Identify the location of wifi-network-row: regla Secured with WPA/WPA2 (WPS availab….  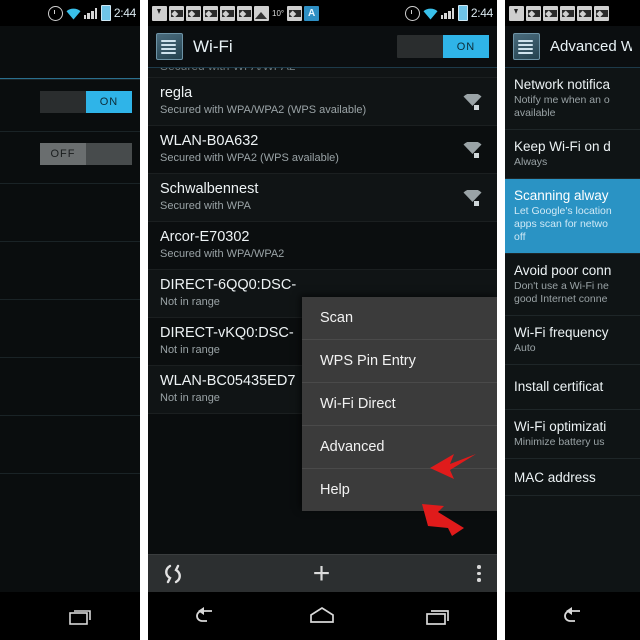
(322, 102).